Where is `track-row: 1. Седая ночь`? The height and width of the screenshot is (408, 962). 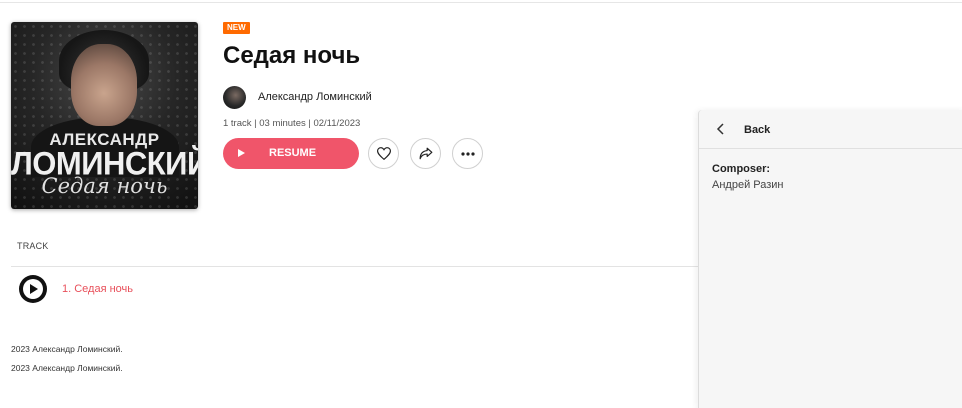
track-row: 1. Седая ночь is located at coordinates (351, 289).